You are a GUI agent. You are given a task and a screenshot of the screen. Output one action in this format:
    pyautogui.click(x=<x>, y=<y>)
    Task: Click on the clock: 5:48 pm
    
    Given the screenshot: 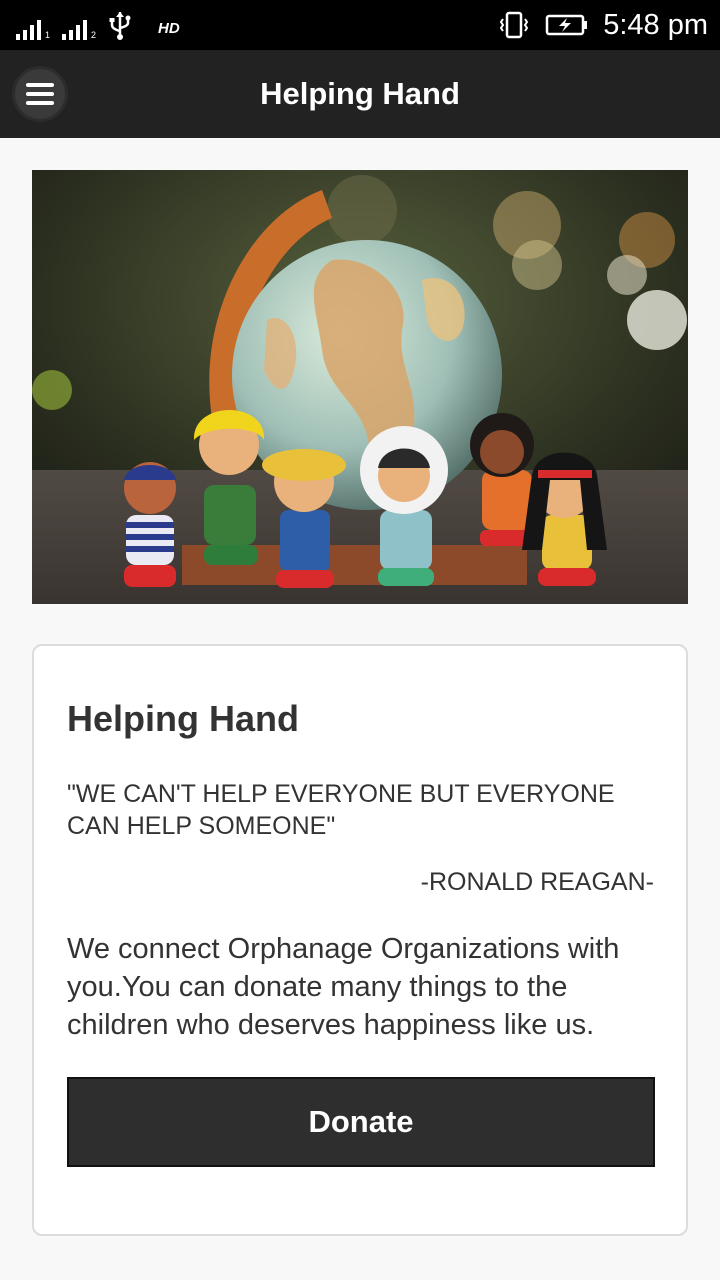 What is the action you would take?
    pyautogui.click(x=655, y=25)
    